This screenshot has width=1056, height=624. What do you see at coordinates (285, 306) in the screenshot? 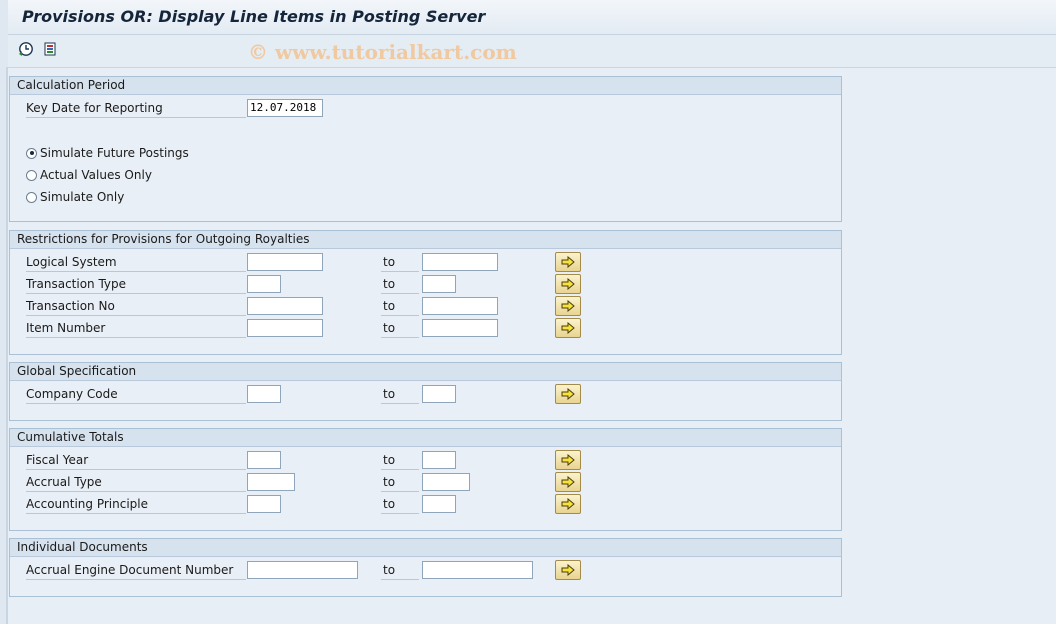
I see `transaction-no-from` at bounding box center [285, 306].